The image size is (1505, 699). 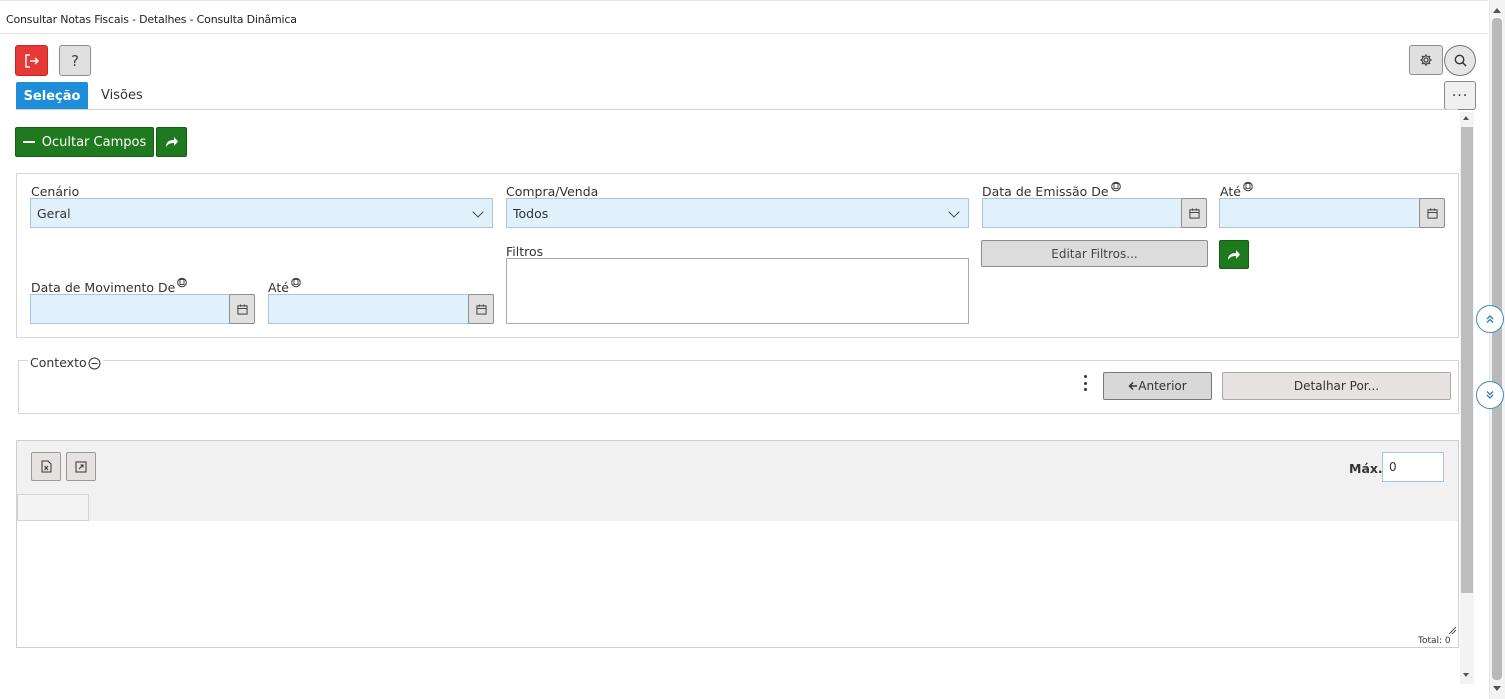 I want to click on export-excel-button, so click(x=46, y=466).